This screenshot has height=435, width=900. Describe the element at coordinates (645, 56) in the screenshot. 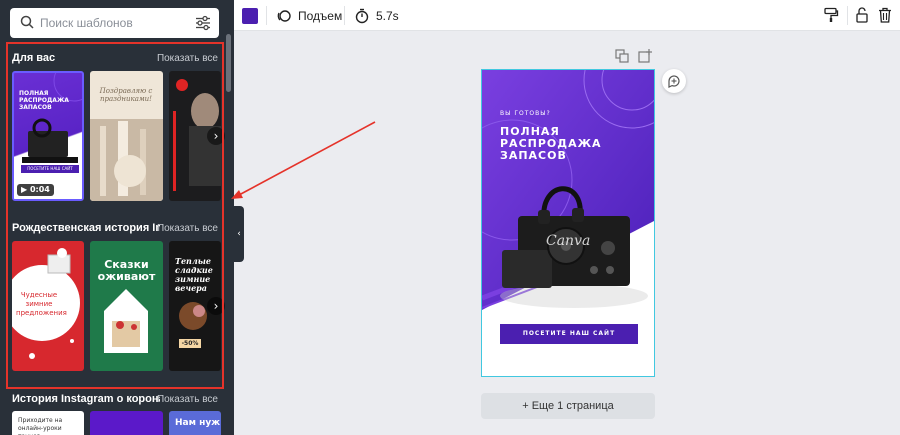

I see `add-page-icon` at that location.